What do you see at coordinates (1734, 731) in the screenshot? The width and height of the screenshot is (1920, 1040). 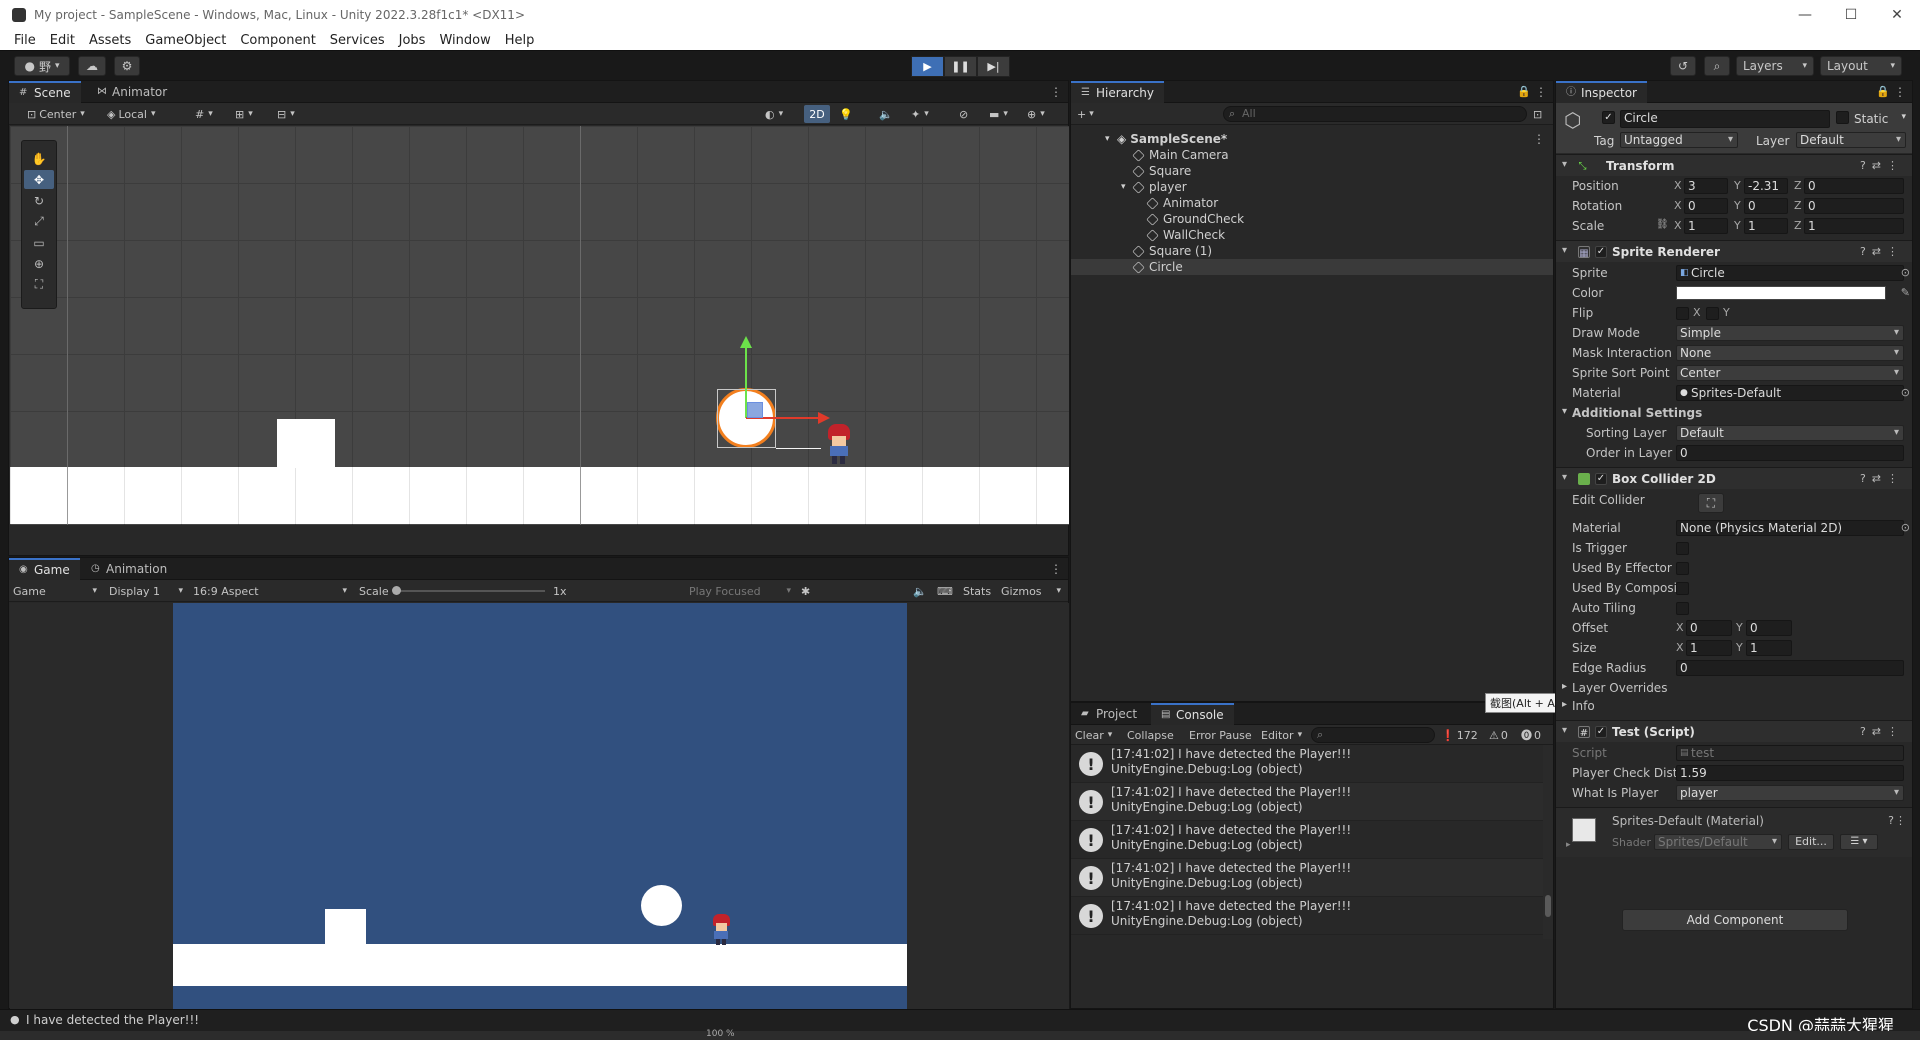 I see `test-script-header: ▾ # ✓ Test (Script) ?⇄⋮` at bounding box center [1734, 731].